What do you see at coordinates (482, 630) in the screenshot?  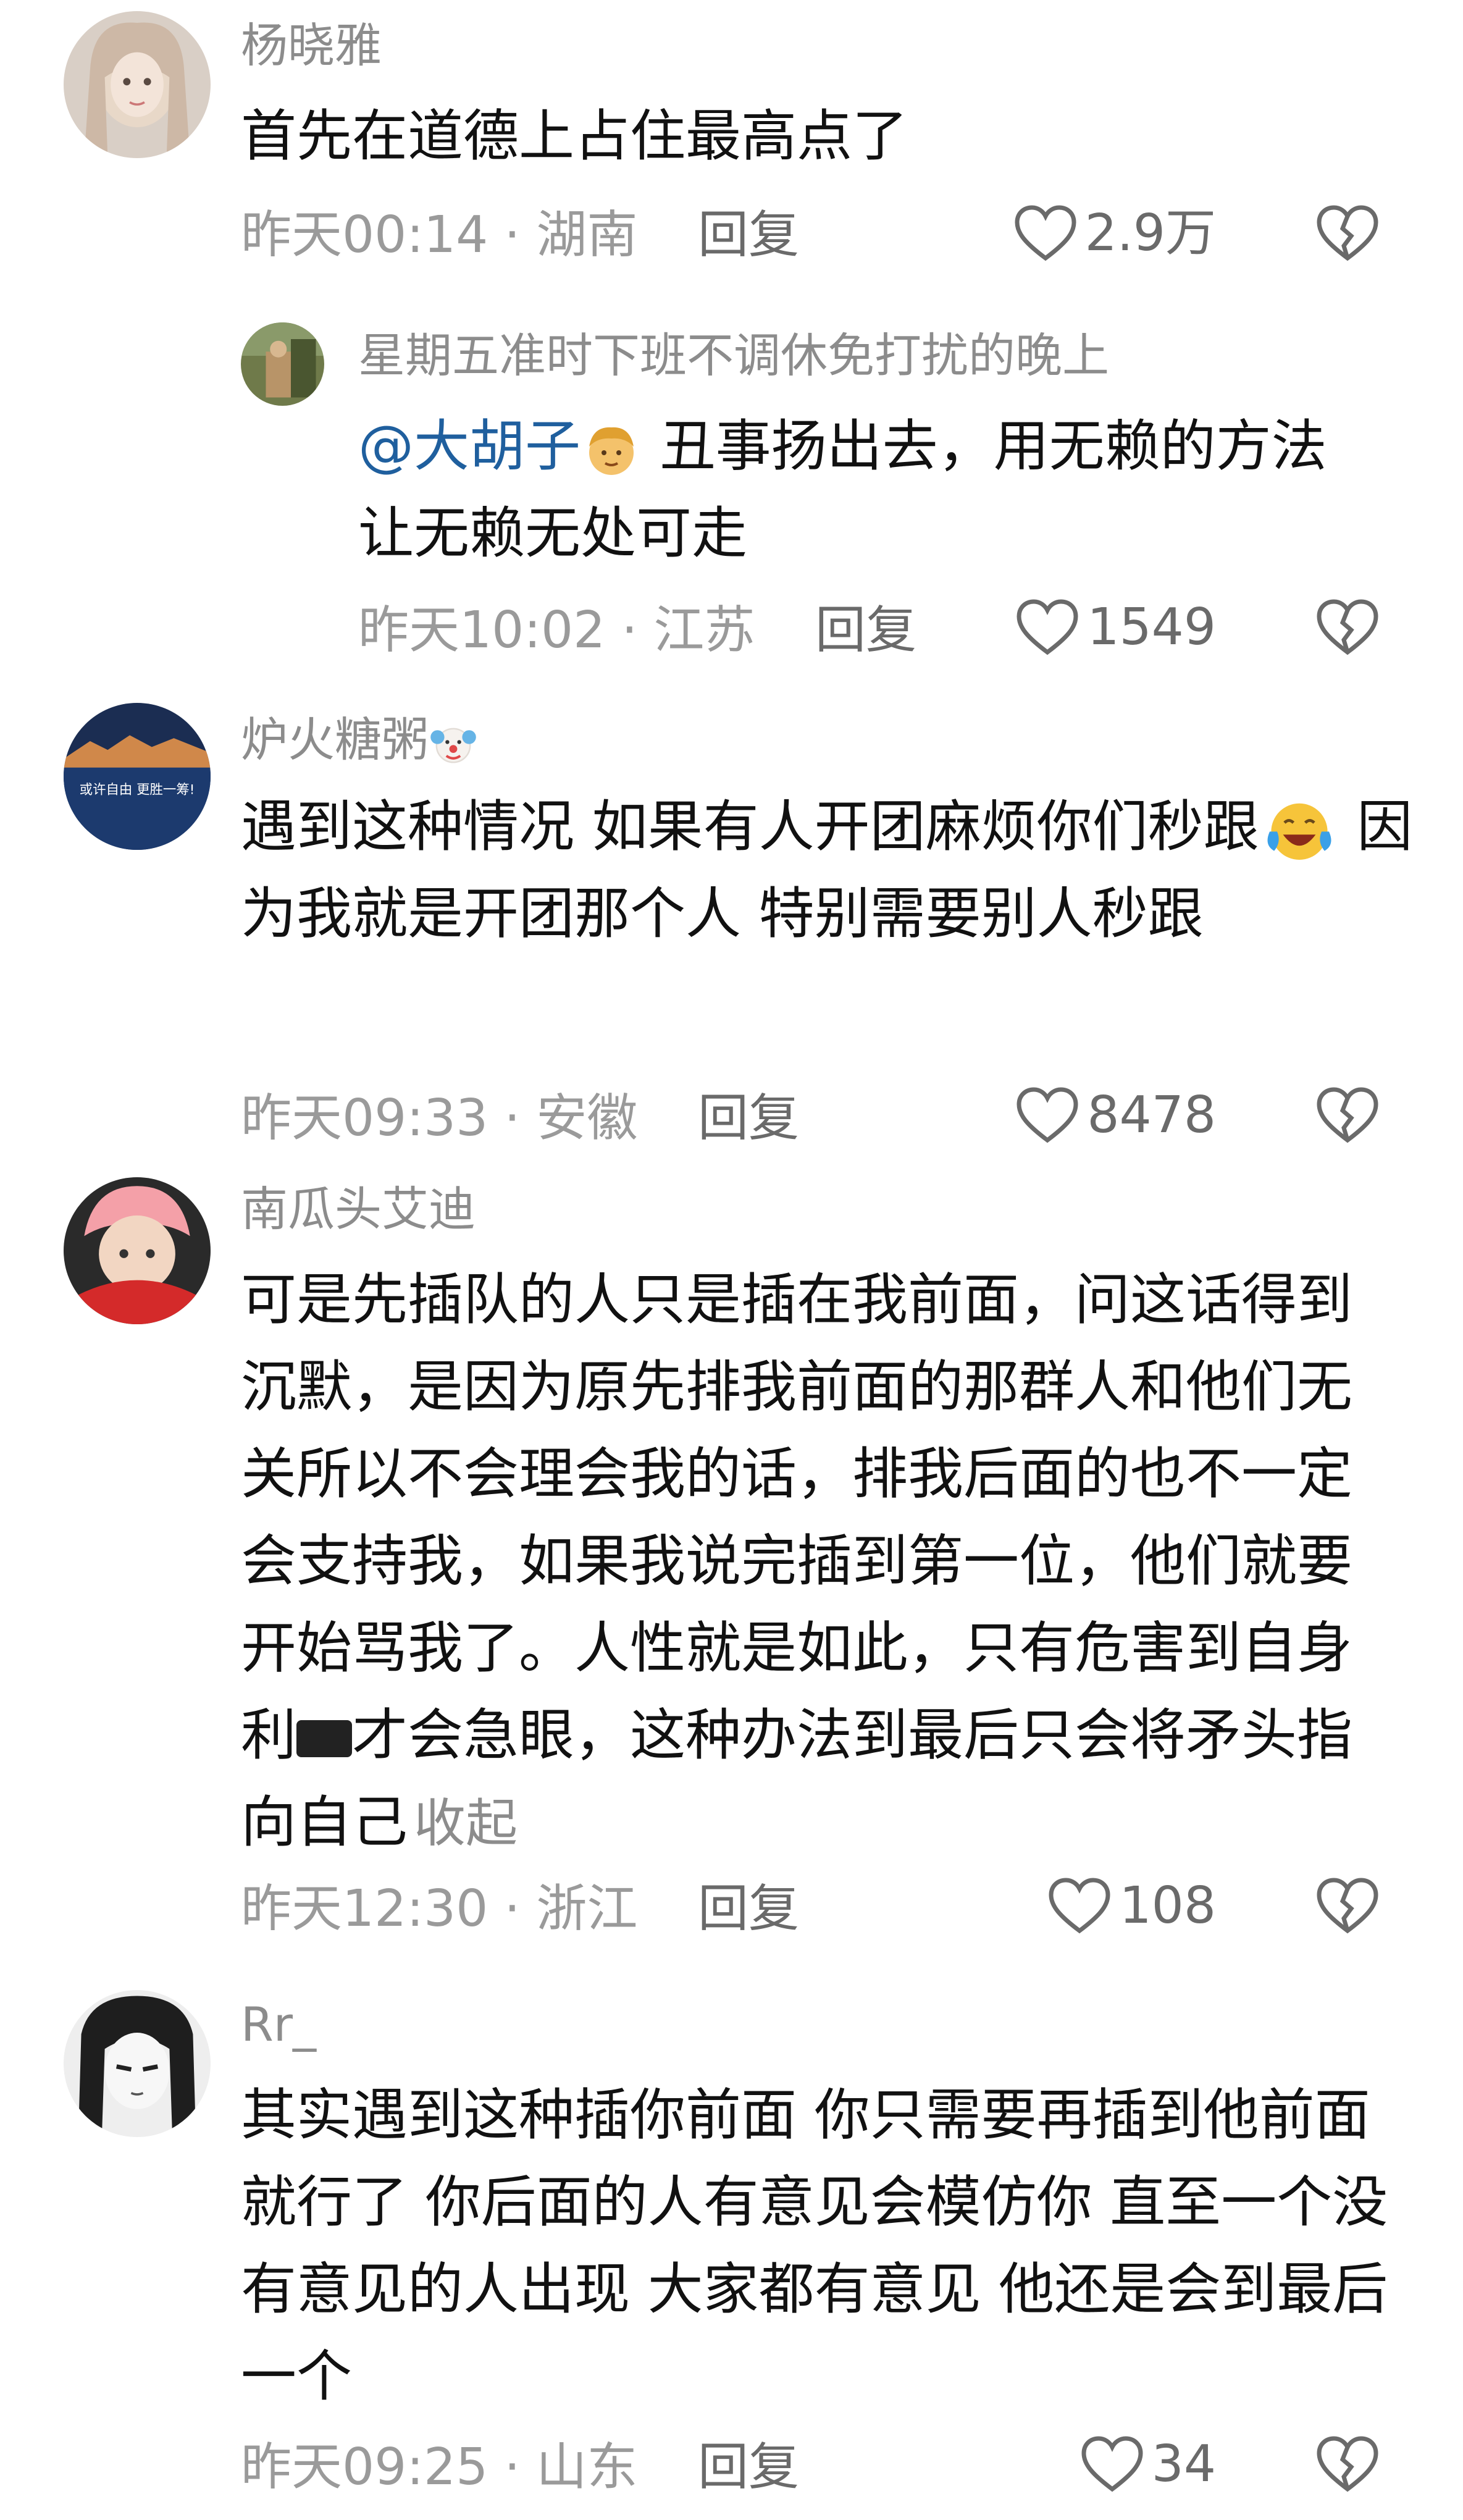 I see `timestamp: 昨天10:02` at bounding box center [482, 630].